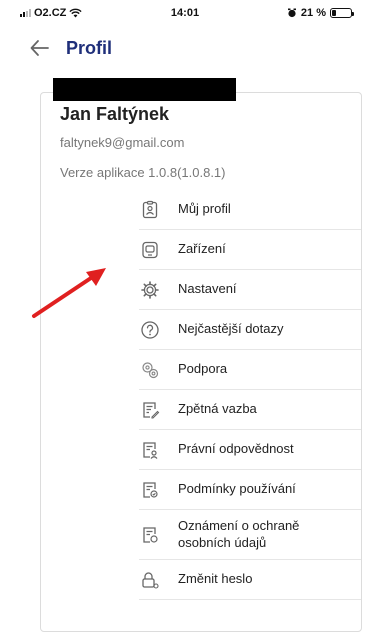  I want to click on device-icon, so click(150, 250).